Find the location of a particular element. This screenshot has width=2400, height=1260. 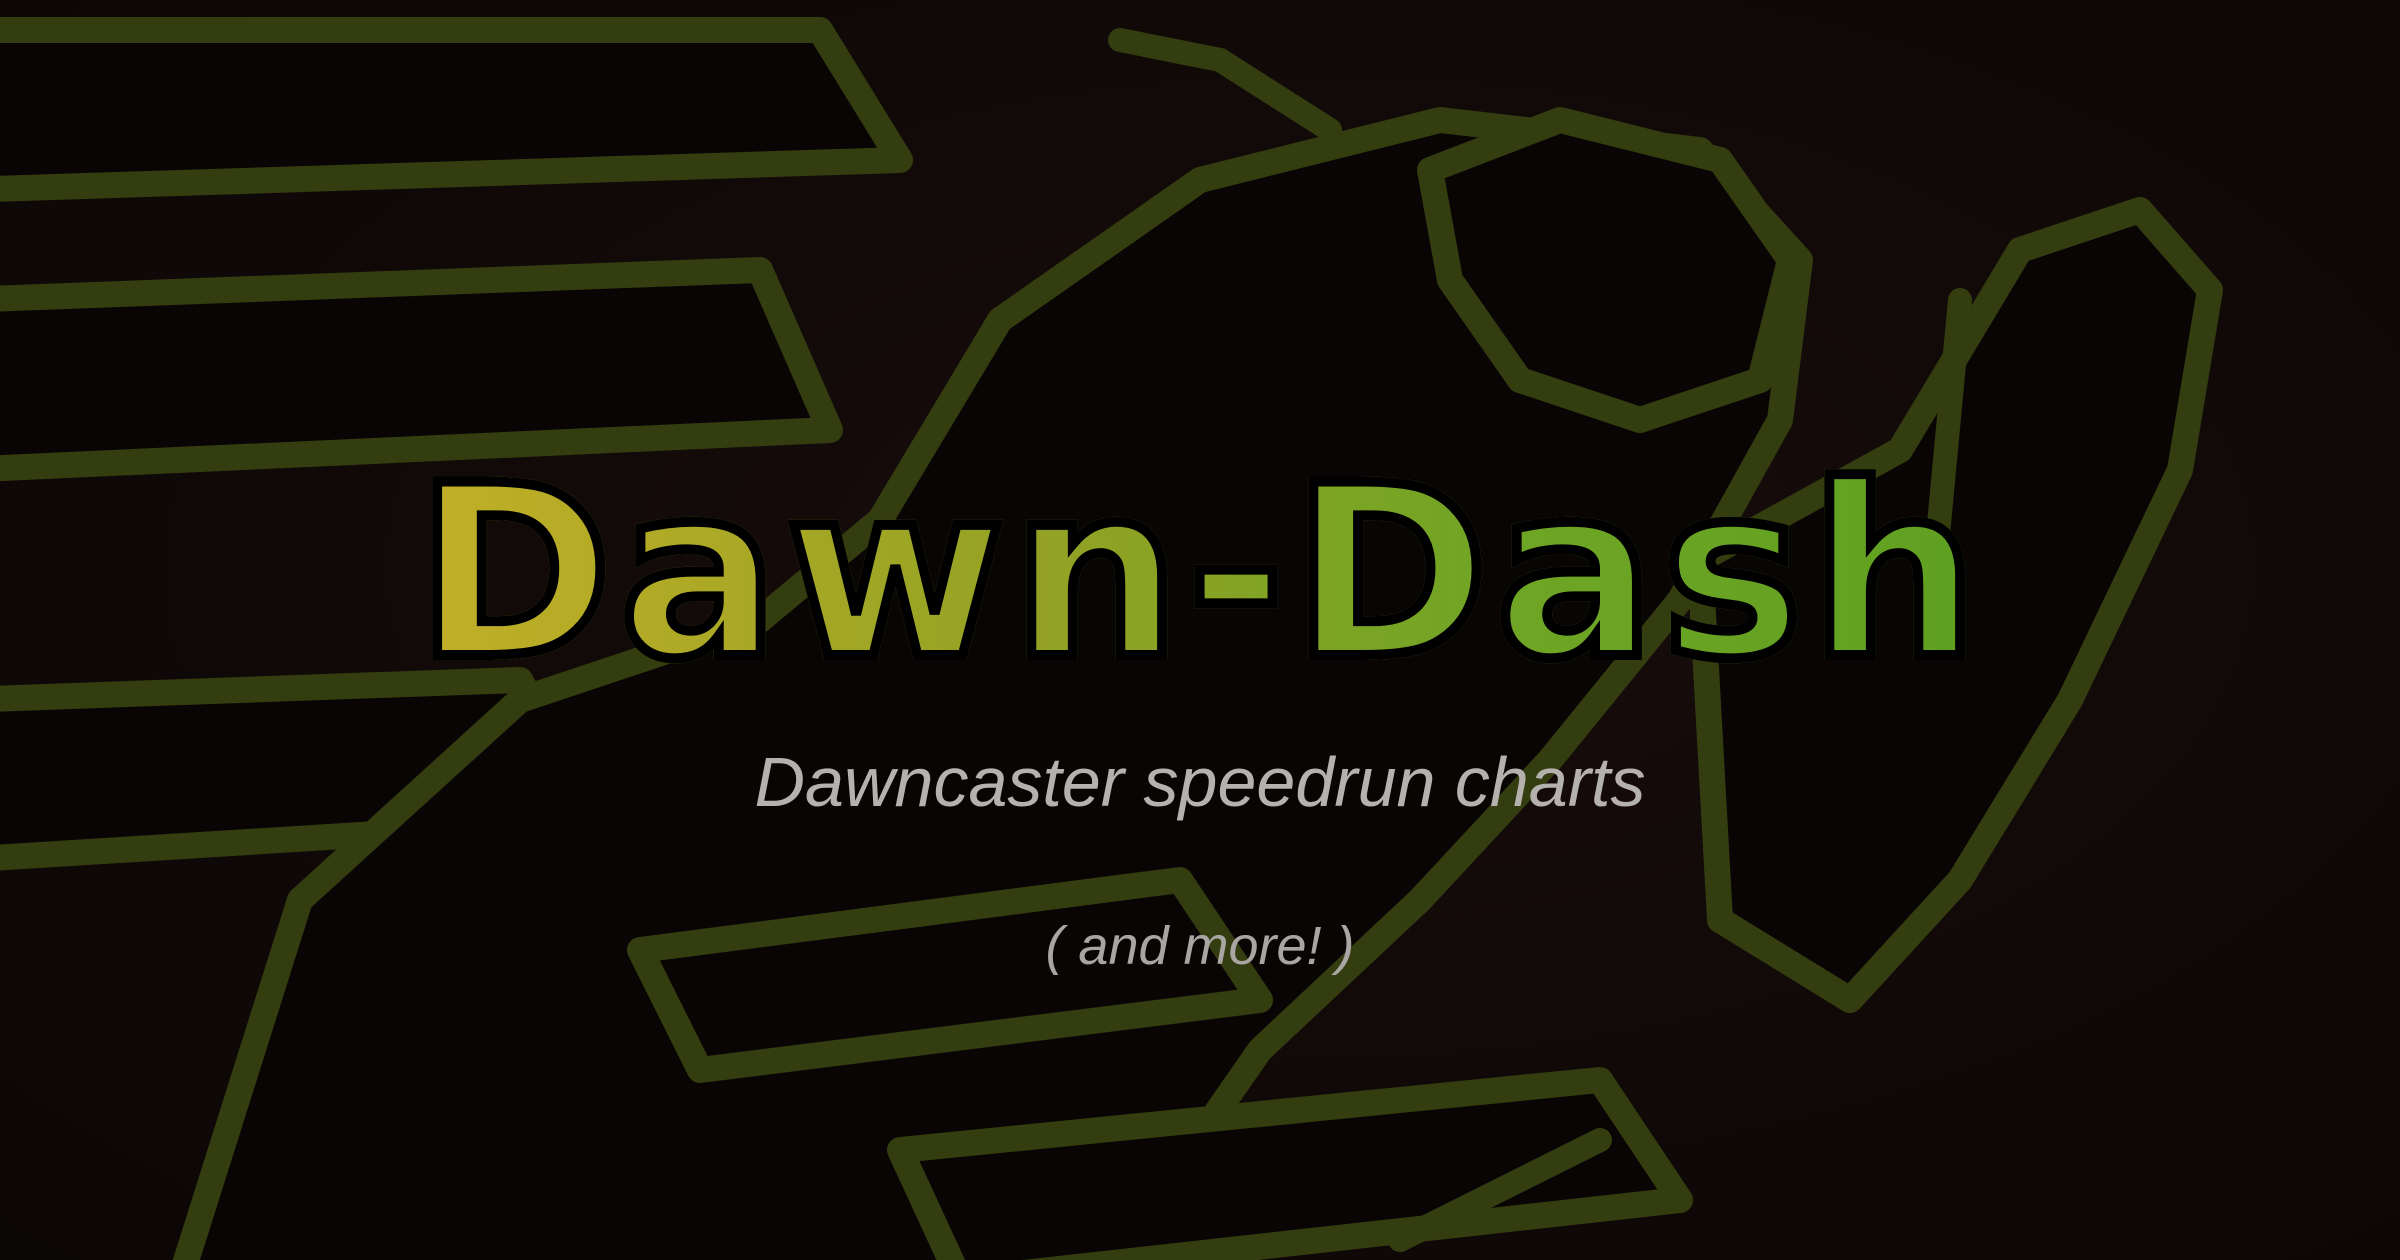

title-text: Dawn-Dash is located at coordinates (1197, 573).